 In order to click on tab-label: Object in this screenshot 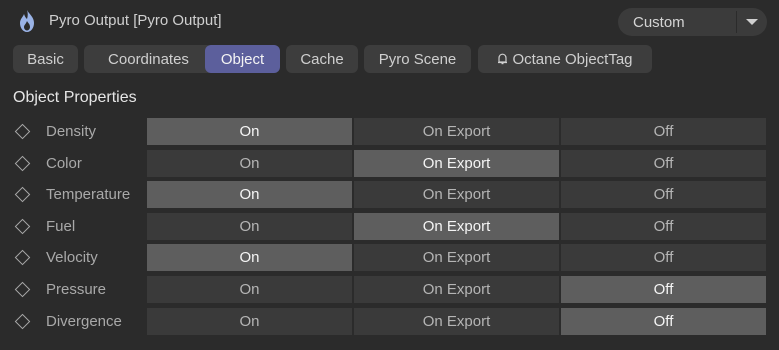, I will do `click(242, 59)`.